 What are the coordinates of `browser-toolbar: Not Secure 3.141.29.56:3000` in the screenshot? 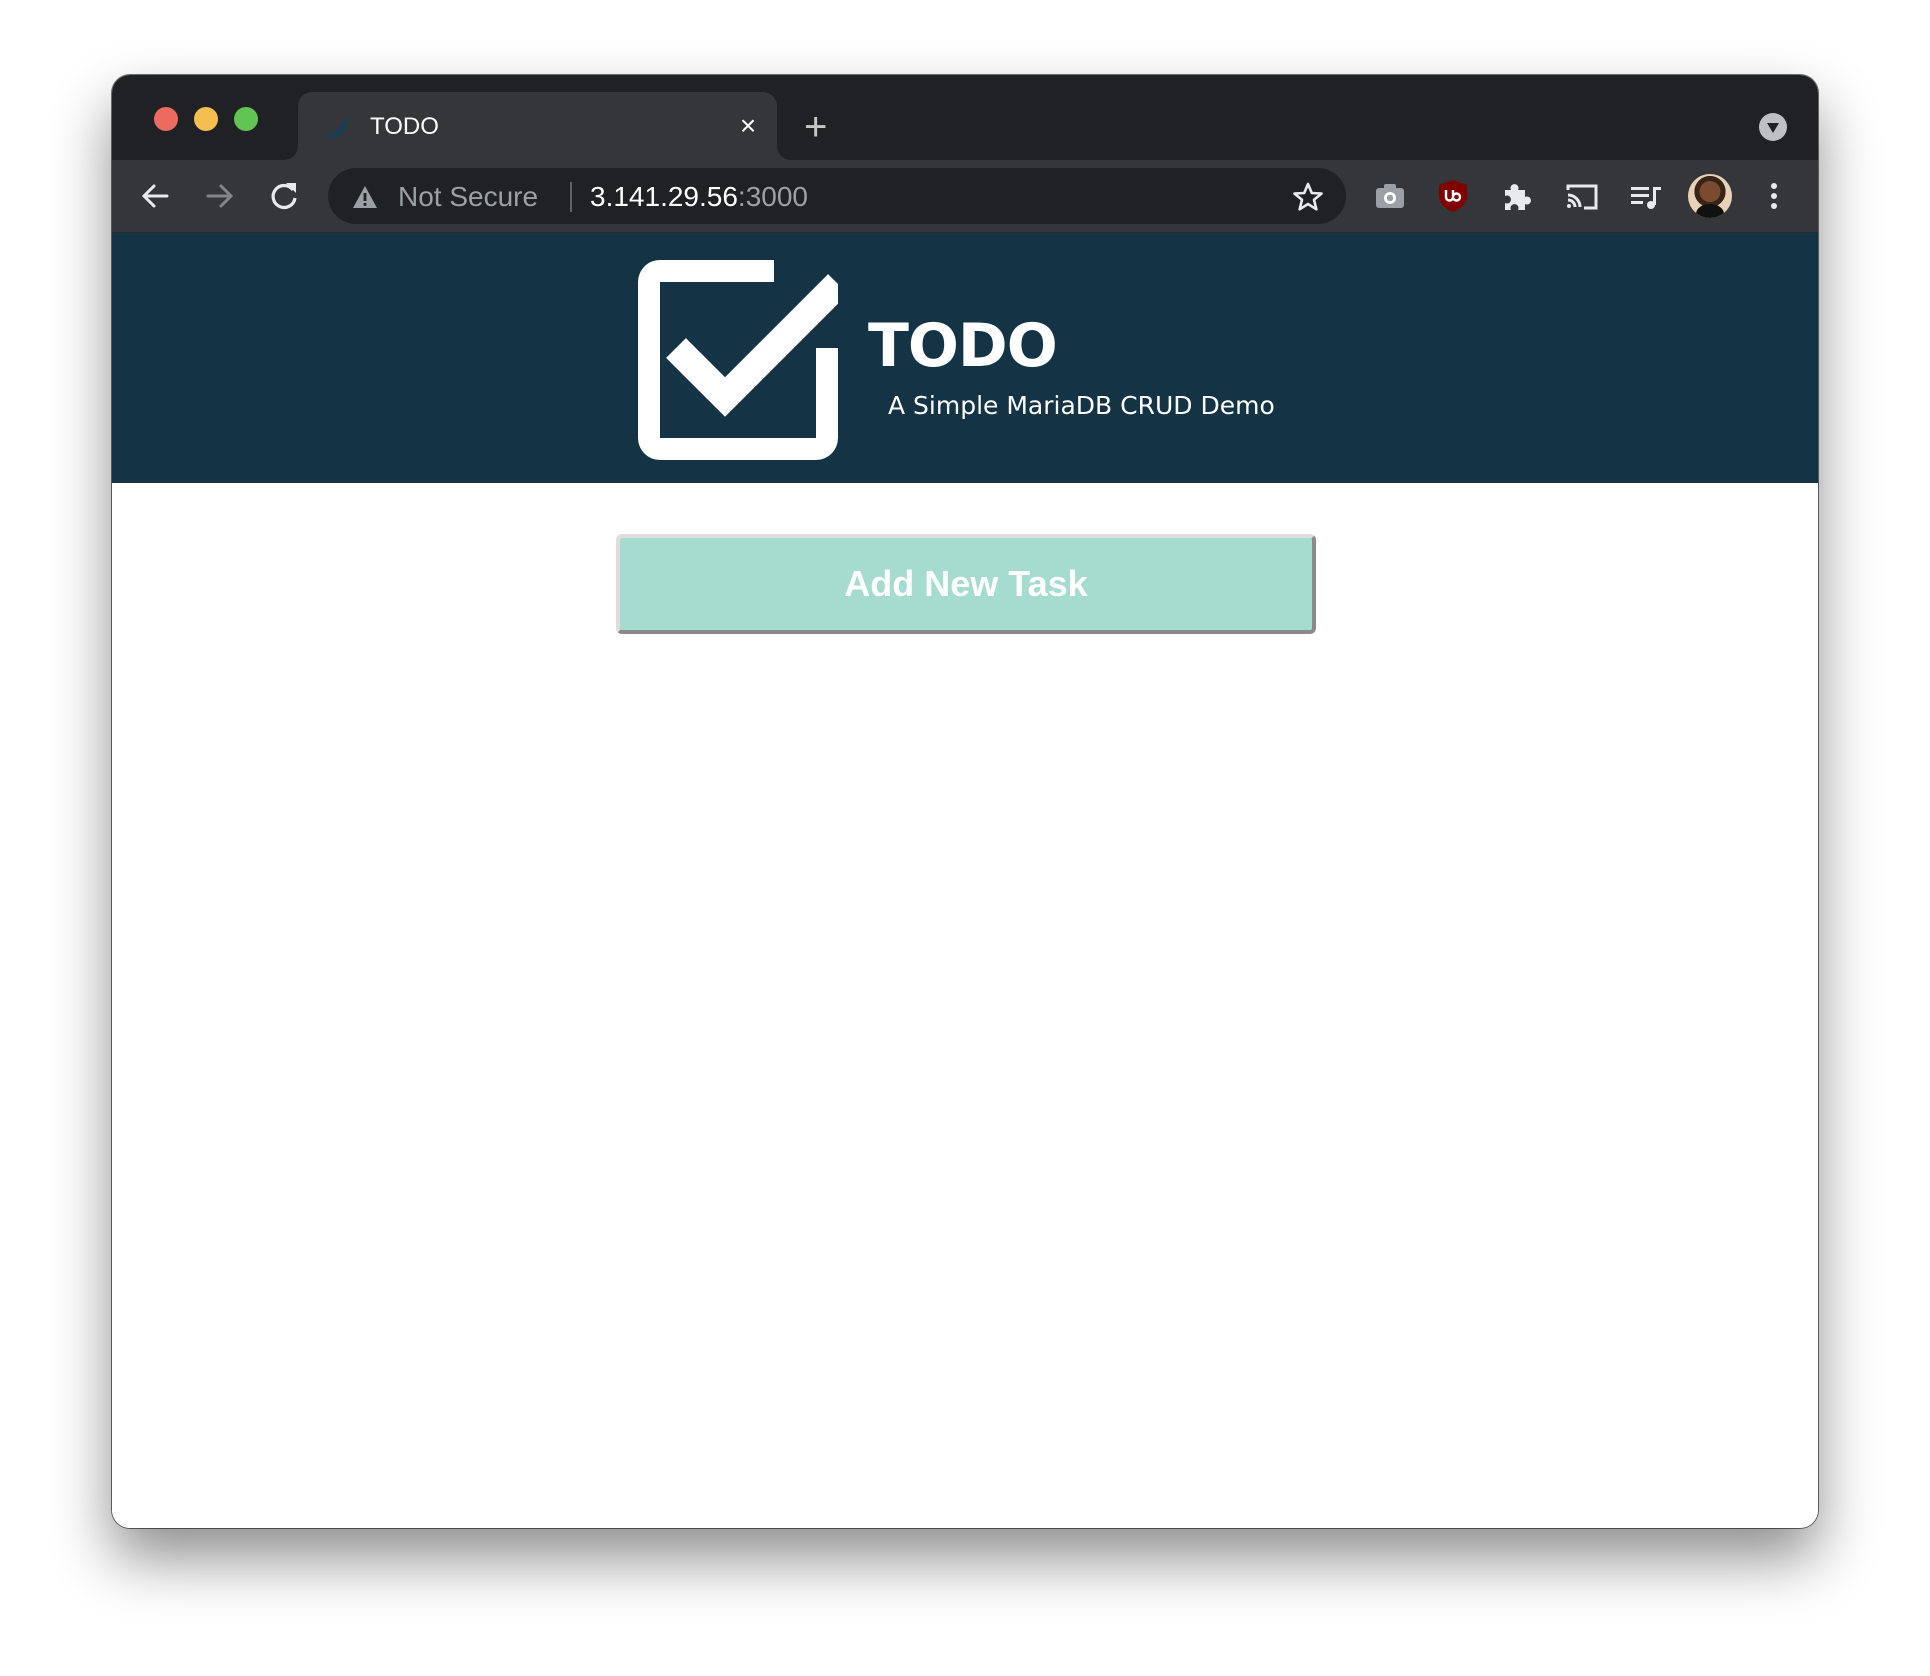 It's located at (965, 196).